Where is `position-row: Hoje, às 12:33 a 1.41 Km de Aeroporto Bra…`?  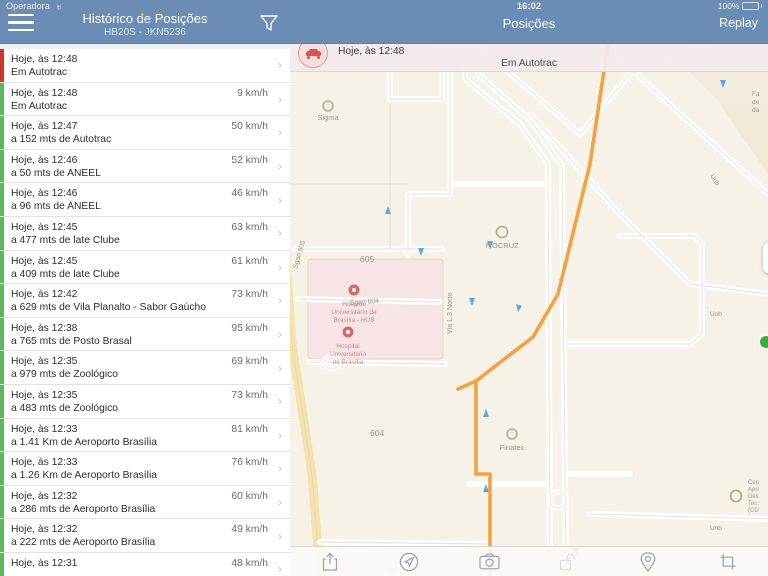
position-row: Hoje, às 12:33 a 1.41 Km de Aeroporto Bra… is located at coordinates (145, 435).